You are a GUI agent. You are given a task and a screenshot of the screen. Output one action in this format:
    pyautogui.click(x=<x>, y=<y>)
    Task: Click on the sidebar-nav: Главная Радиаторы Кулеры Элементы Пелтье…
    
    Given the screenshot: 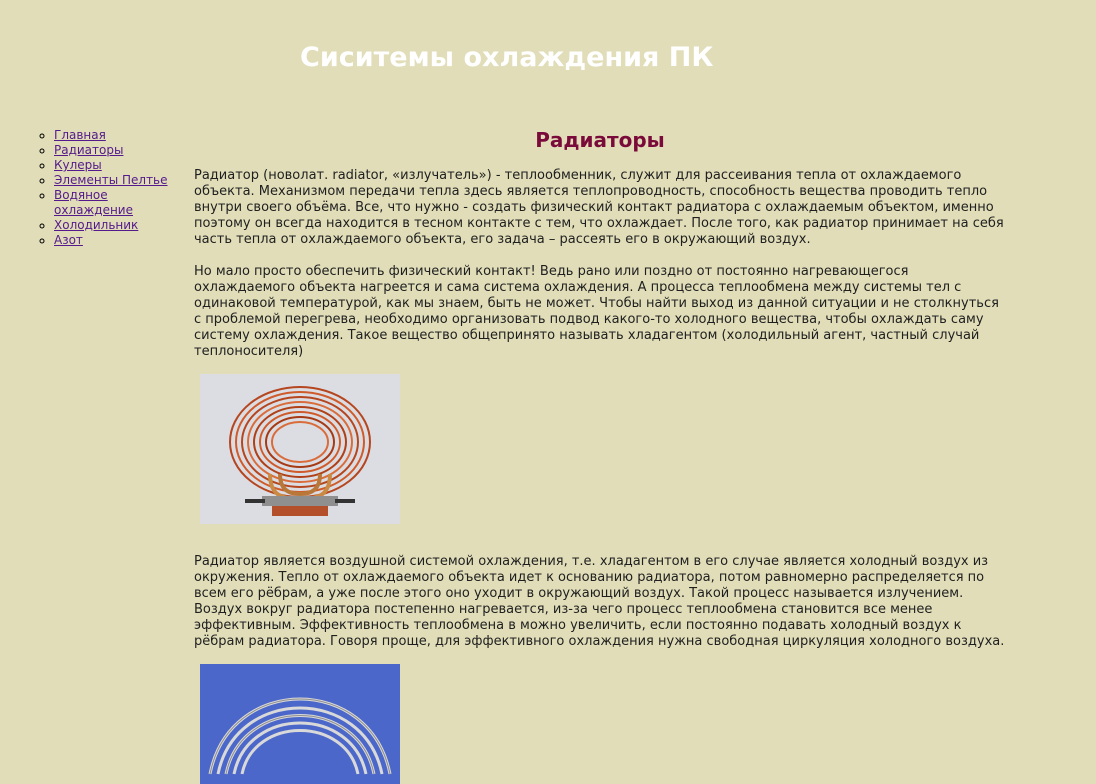 What is the action you would take?
    pyautogui.click(x=106, y=188)
    